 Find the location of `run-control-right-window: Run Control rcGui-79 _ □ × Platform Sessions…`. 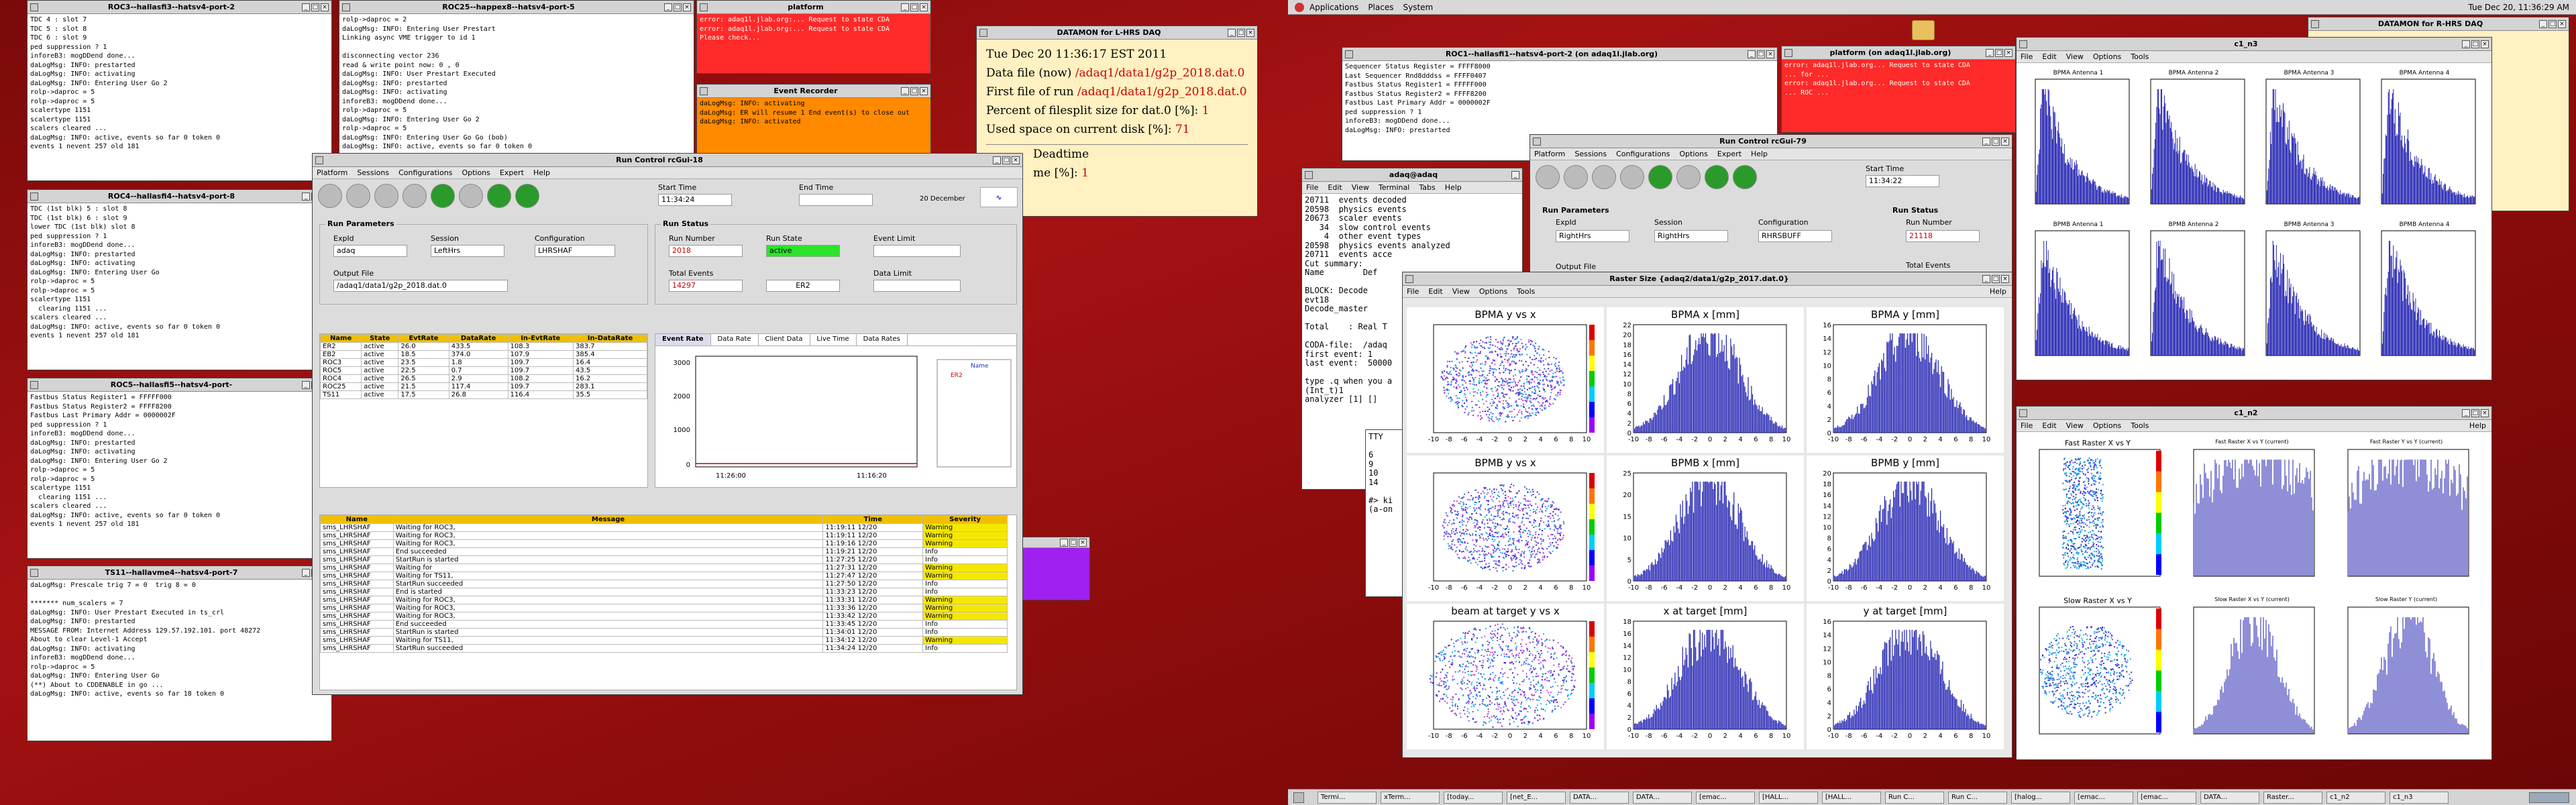

run-control-right-window: Run Control rcGui-79 _ □ × Platform Sessions… is located at coordinates (1770, 211).